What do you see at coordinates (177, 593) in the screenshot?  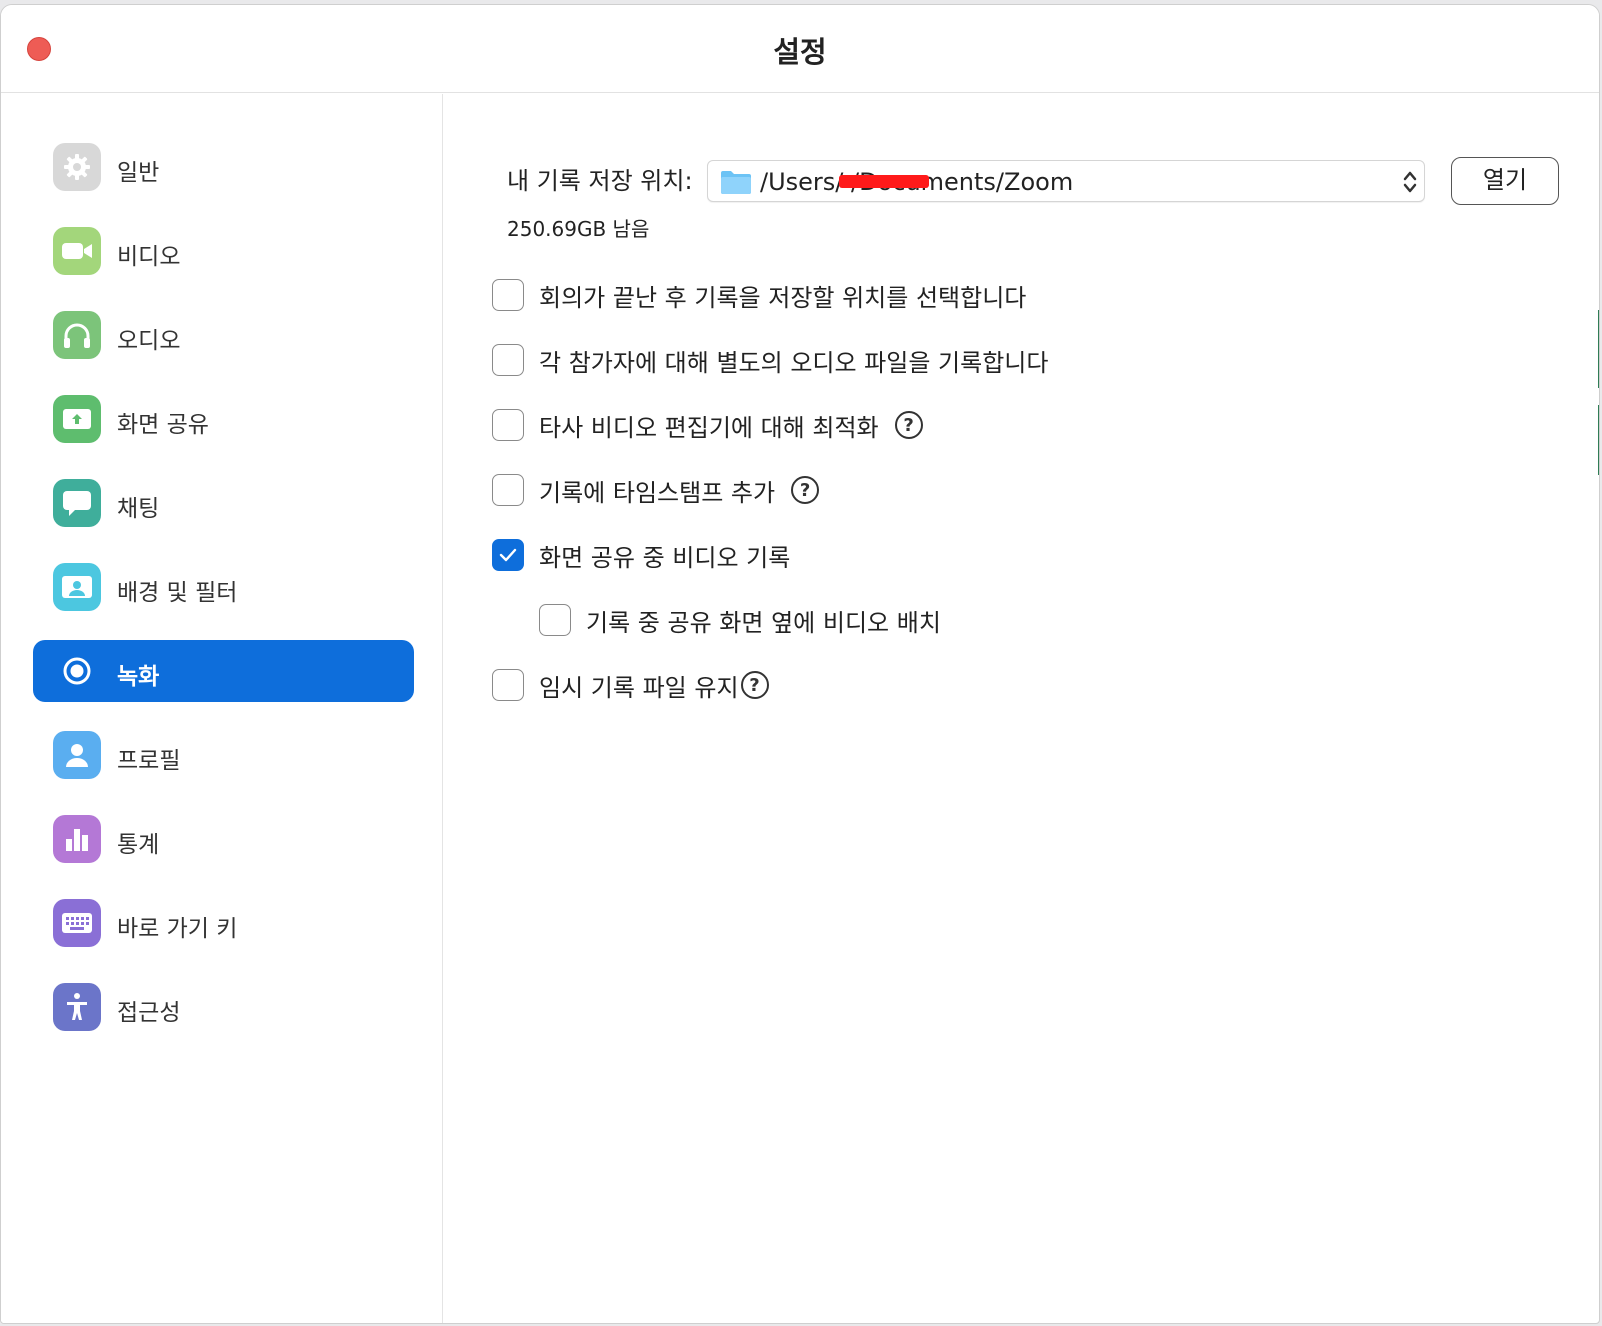 I see `sidebar-item-label: 배경 및 필터` at bounding box center [177, 593].